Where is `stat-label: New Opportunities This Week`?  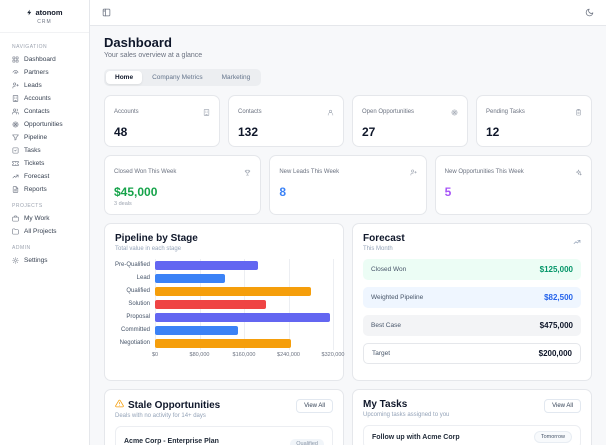 stat-label: New Opportunities This Week is located at coordinates (484, 172).